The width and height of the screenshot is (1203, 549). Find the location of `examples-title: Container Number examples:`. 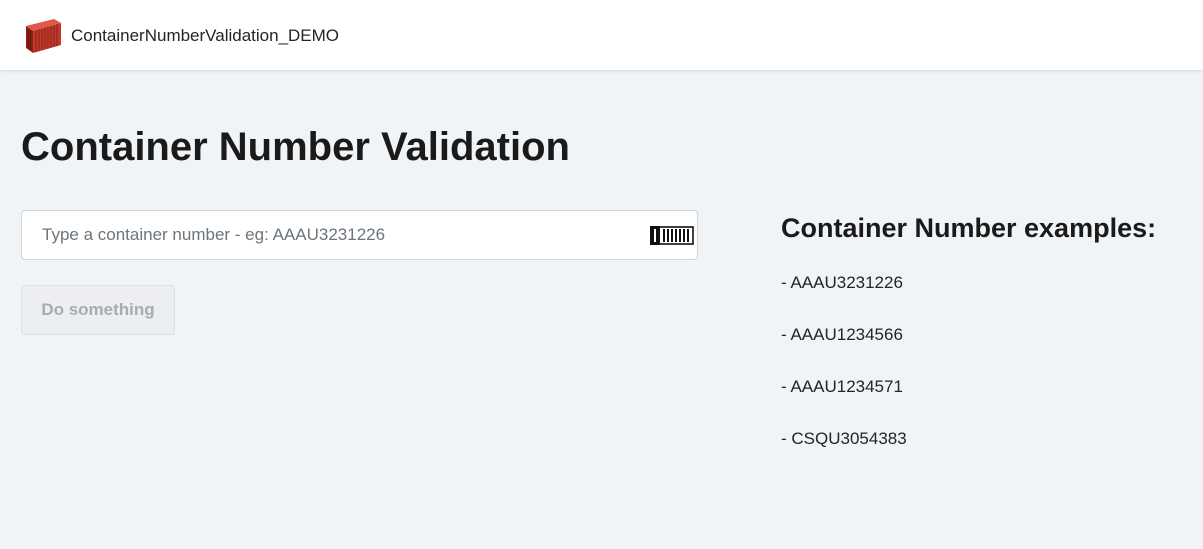

examples-title: Container Number examples: is located at coordinates (969, 228).